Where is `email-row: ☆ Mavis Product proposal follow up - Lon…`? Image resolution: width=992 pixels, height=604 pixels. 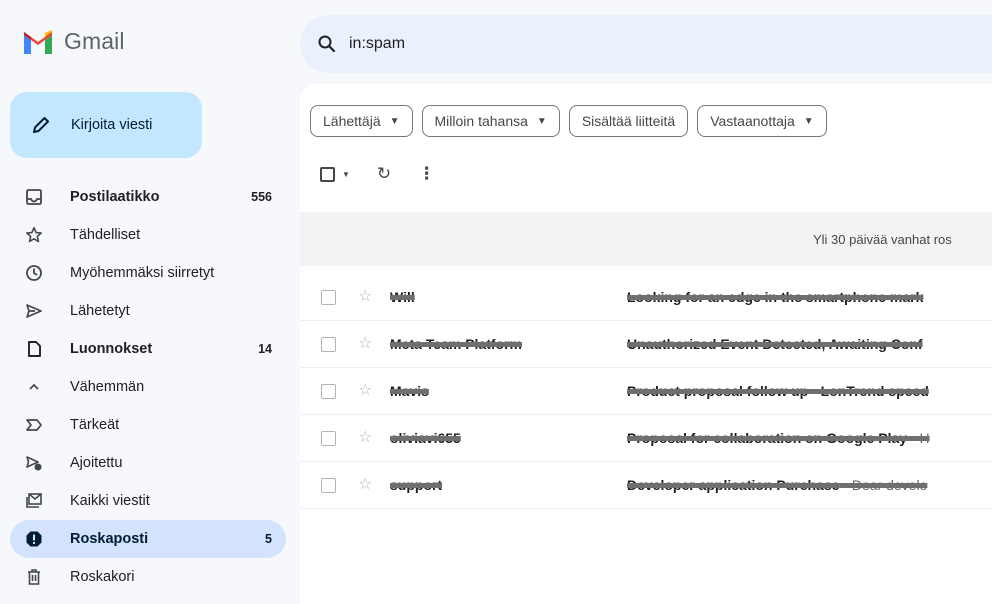
email-row: ☆ Mavis Product proposal follow up - Lon… is located at coordinates (646, 391).